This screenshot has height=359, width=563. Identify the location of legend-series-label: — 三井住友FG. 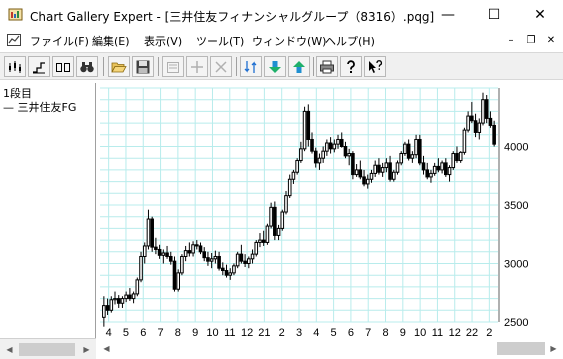
(39, 107).